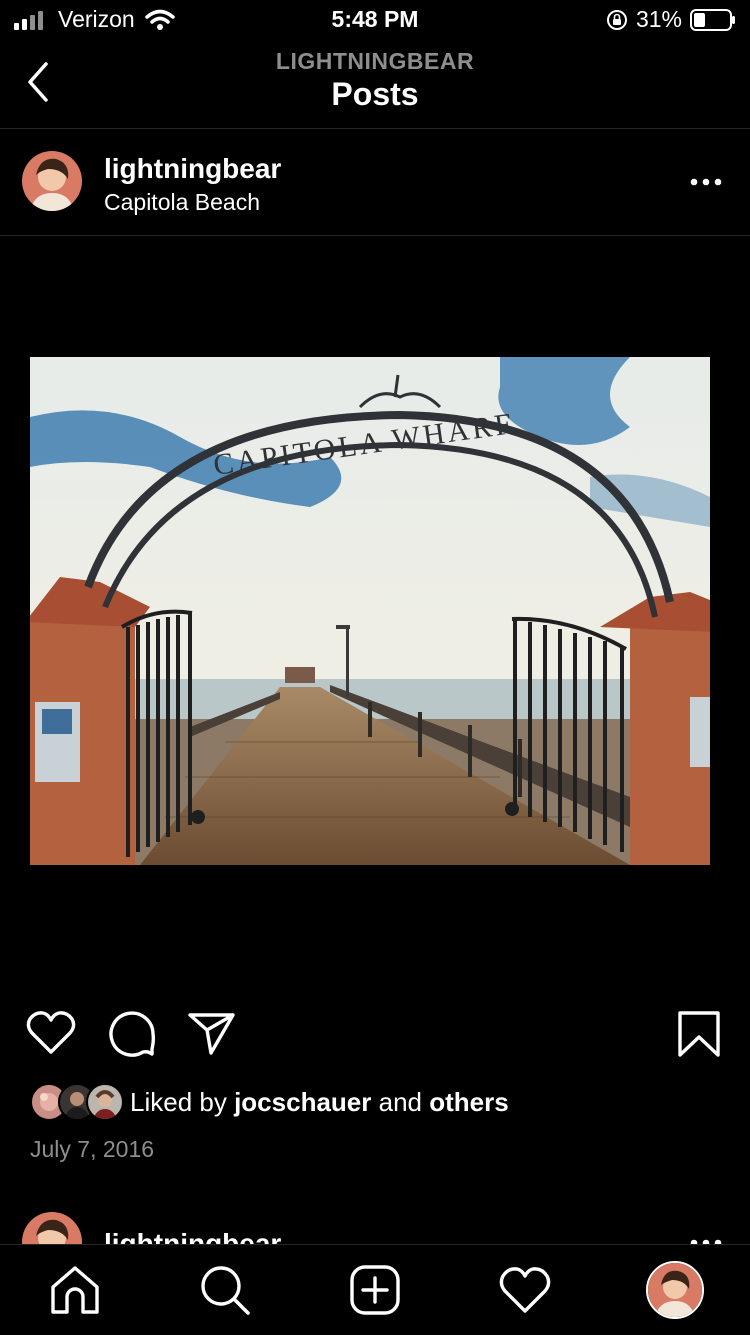 This screenshot has height=1335, width=750. What do you see at coordinates (132, 1034) in the screenshot?
I see `comment-icon` at bounding box center [132, 1034].